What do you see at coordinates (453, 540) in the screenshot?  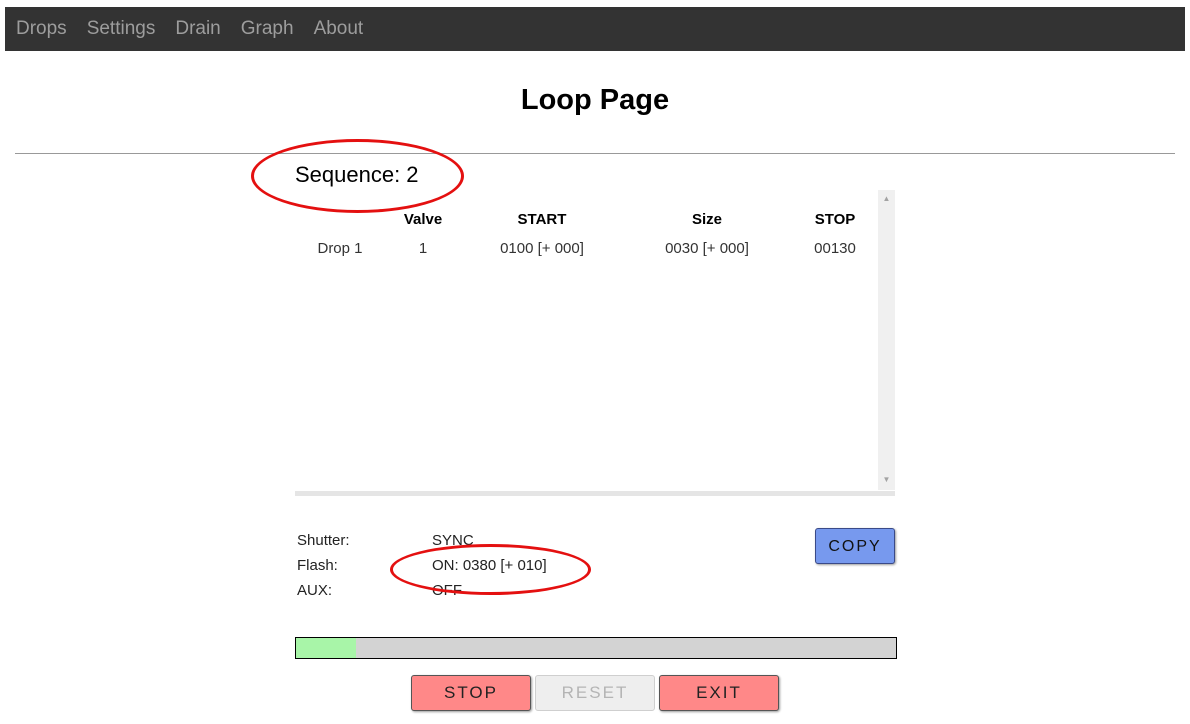 I see `shutter-value: SYNC` at bounding box center [453, 540].